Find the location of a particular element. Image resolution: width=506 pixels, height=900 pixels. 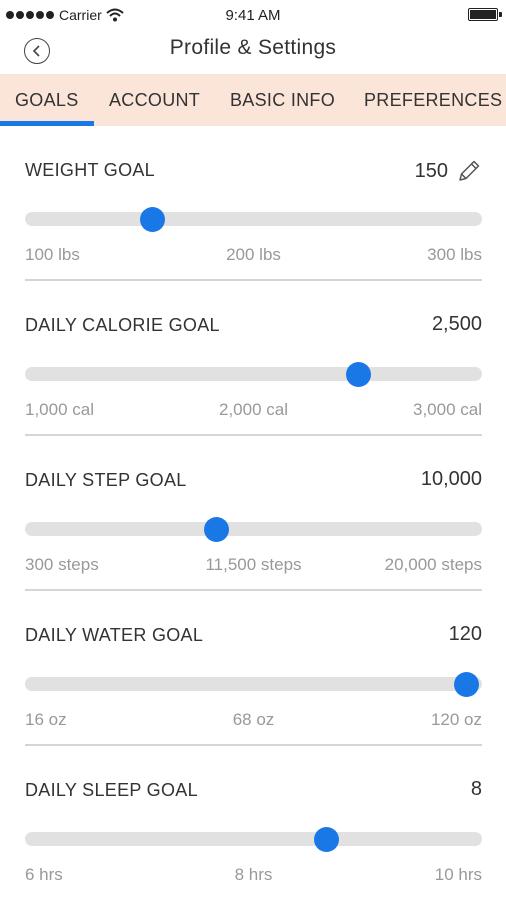

range-max-label: 120 oz is located at coordinates (456, 719).